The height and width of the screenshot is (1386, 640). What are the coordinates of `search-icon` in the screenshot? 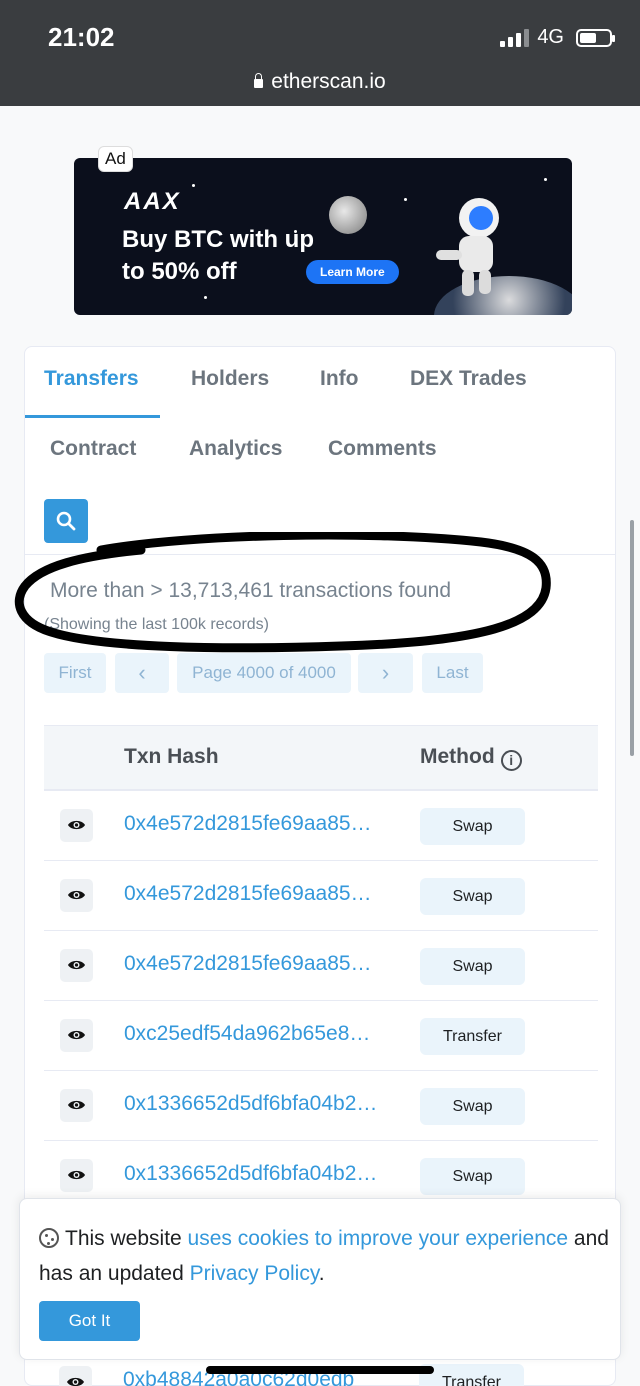 It's located at (66, 521).